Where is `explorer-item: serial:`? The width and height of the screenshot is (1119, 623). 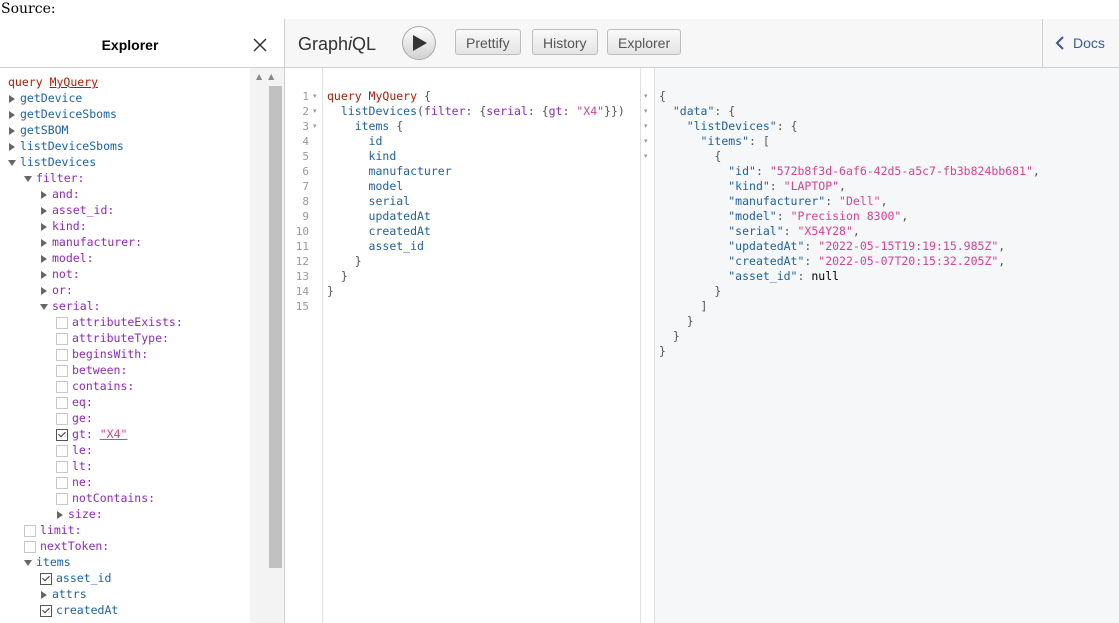 explorer-item: serial: is located at coordinates (70, 306).